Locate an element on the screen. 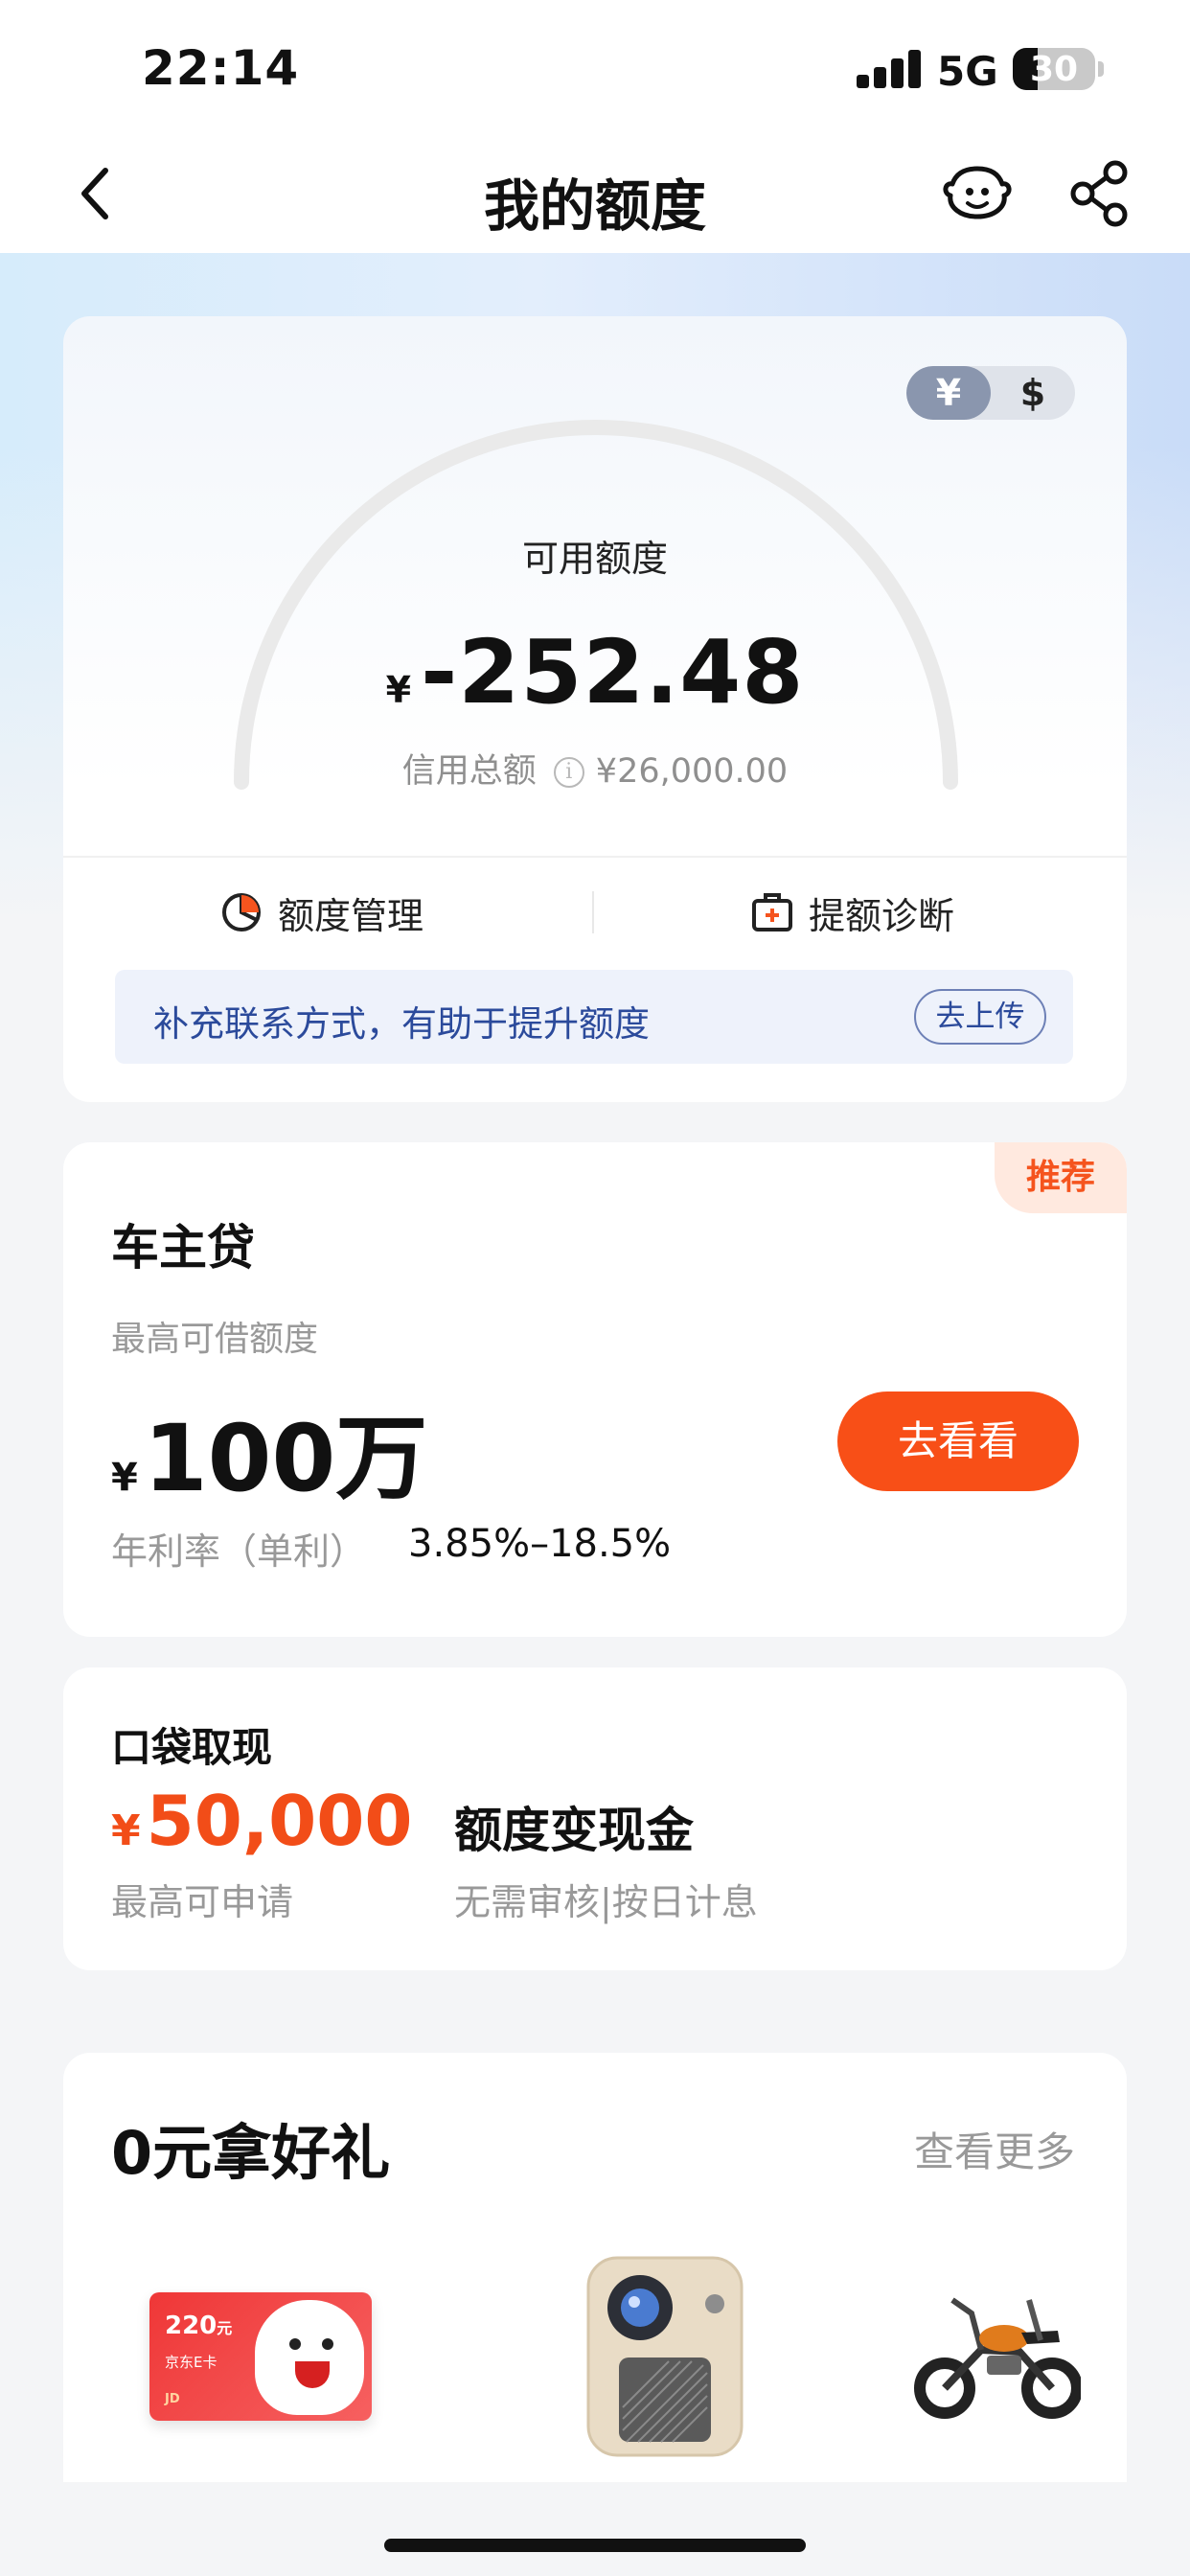 The image size is (1190, 2576). gift-item-jd-ecard: 220元 京东E卡 JD is located at coordinates (261, 2359).